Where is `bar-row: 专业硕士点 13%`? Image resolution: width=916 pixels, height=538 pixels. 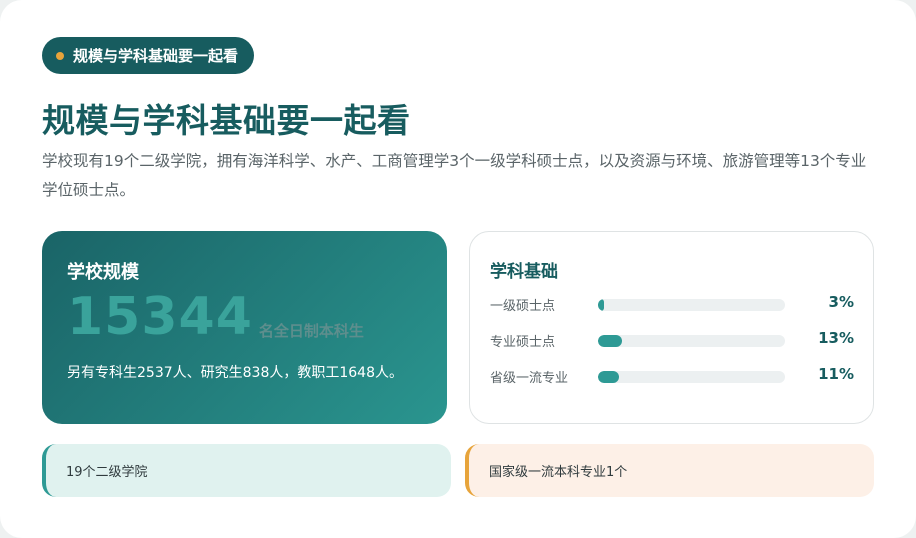 bar-row: 专业硕士点 13% is located at coordinates (672, 339).